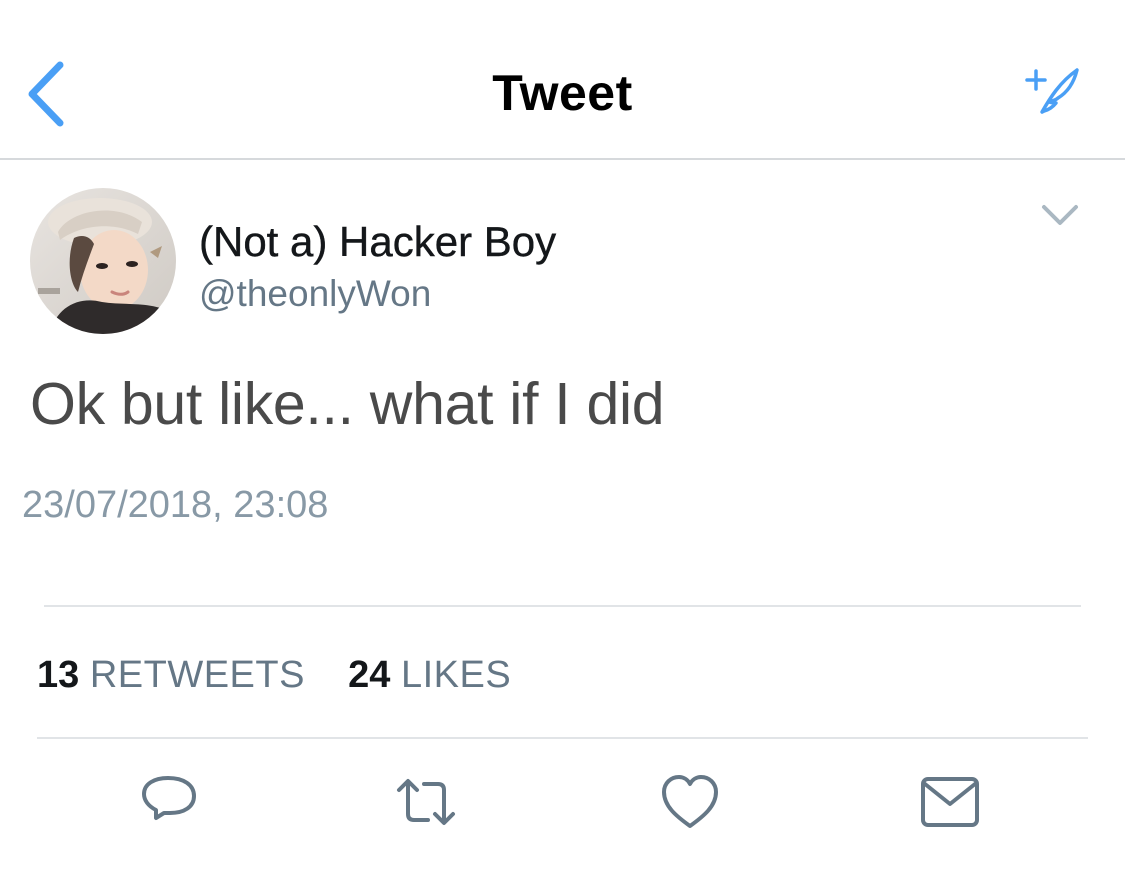 The image size is (1125, 871). What do you see at coordinates (378, 242) in the screenshot?
I see `author-display-name: (Not a) Hacker Boy` at bounding box center [378, 242].